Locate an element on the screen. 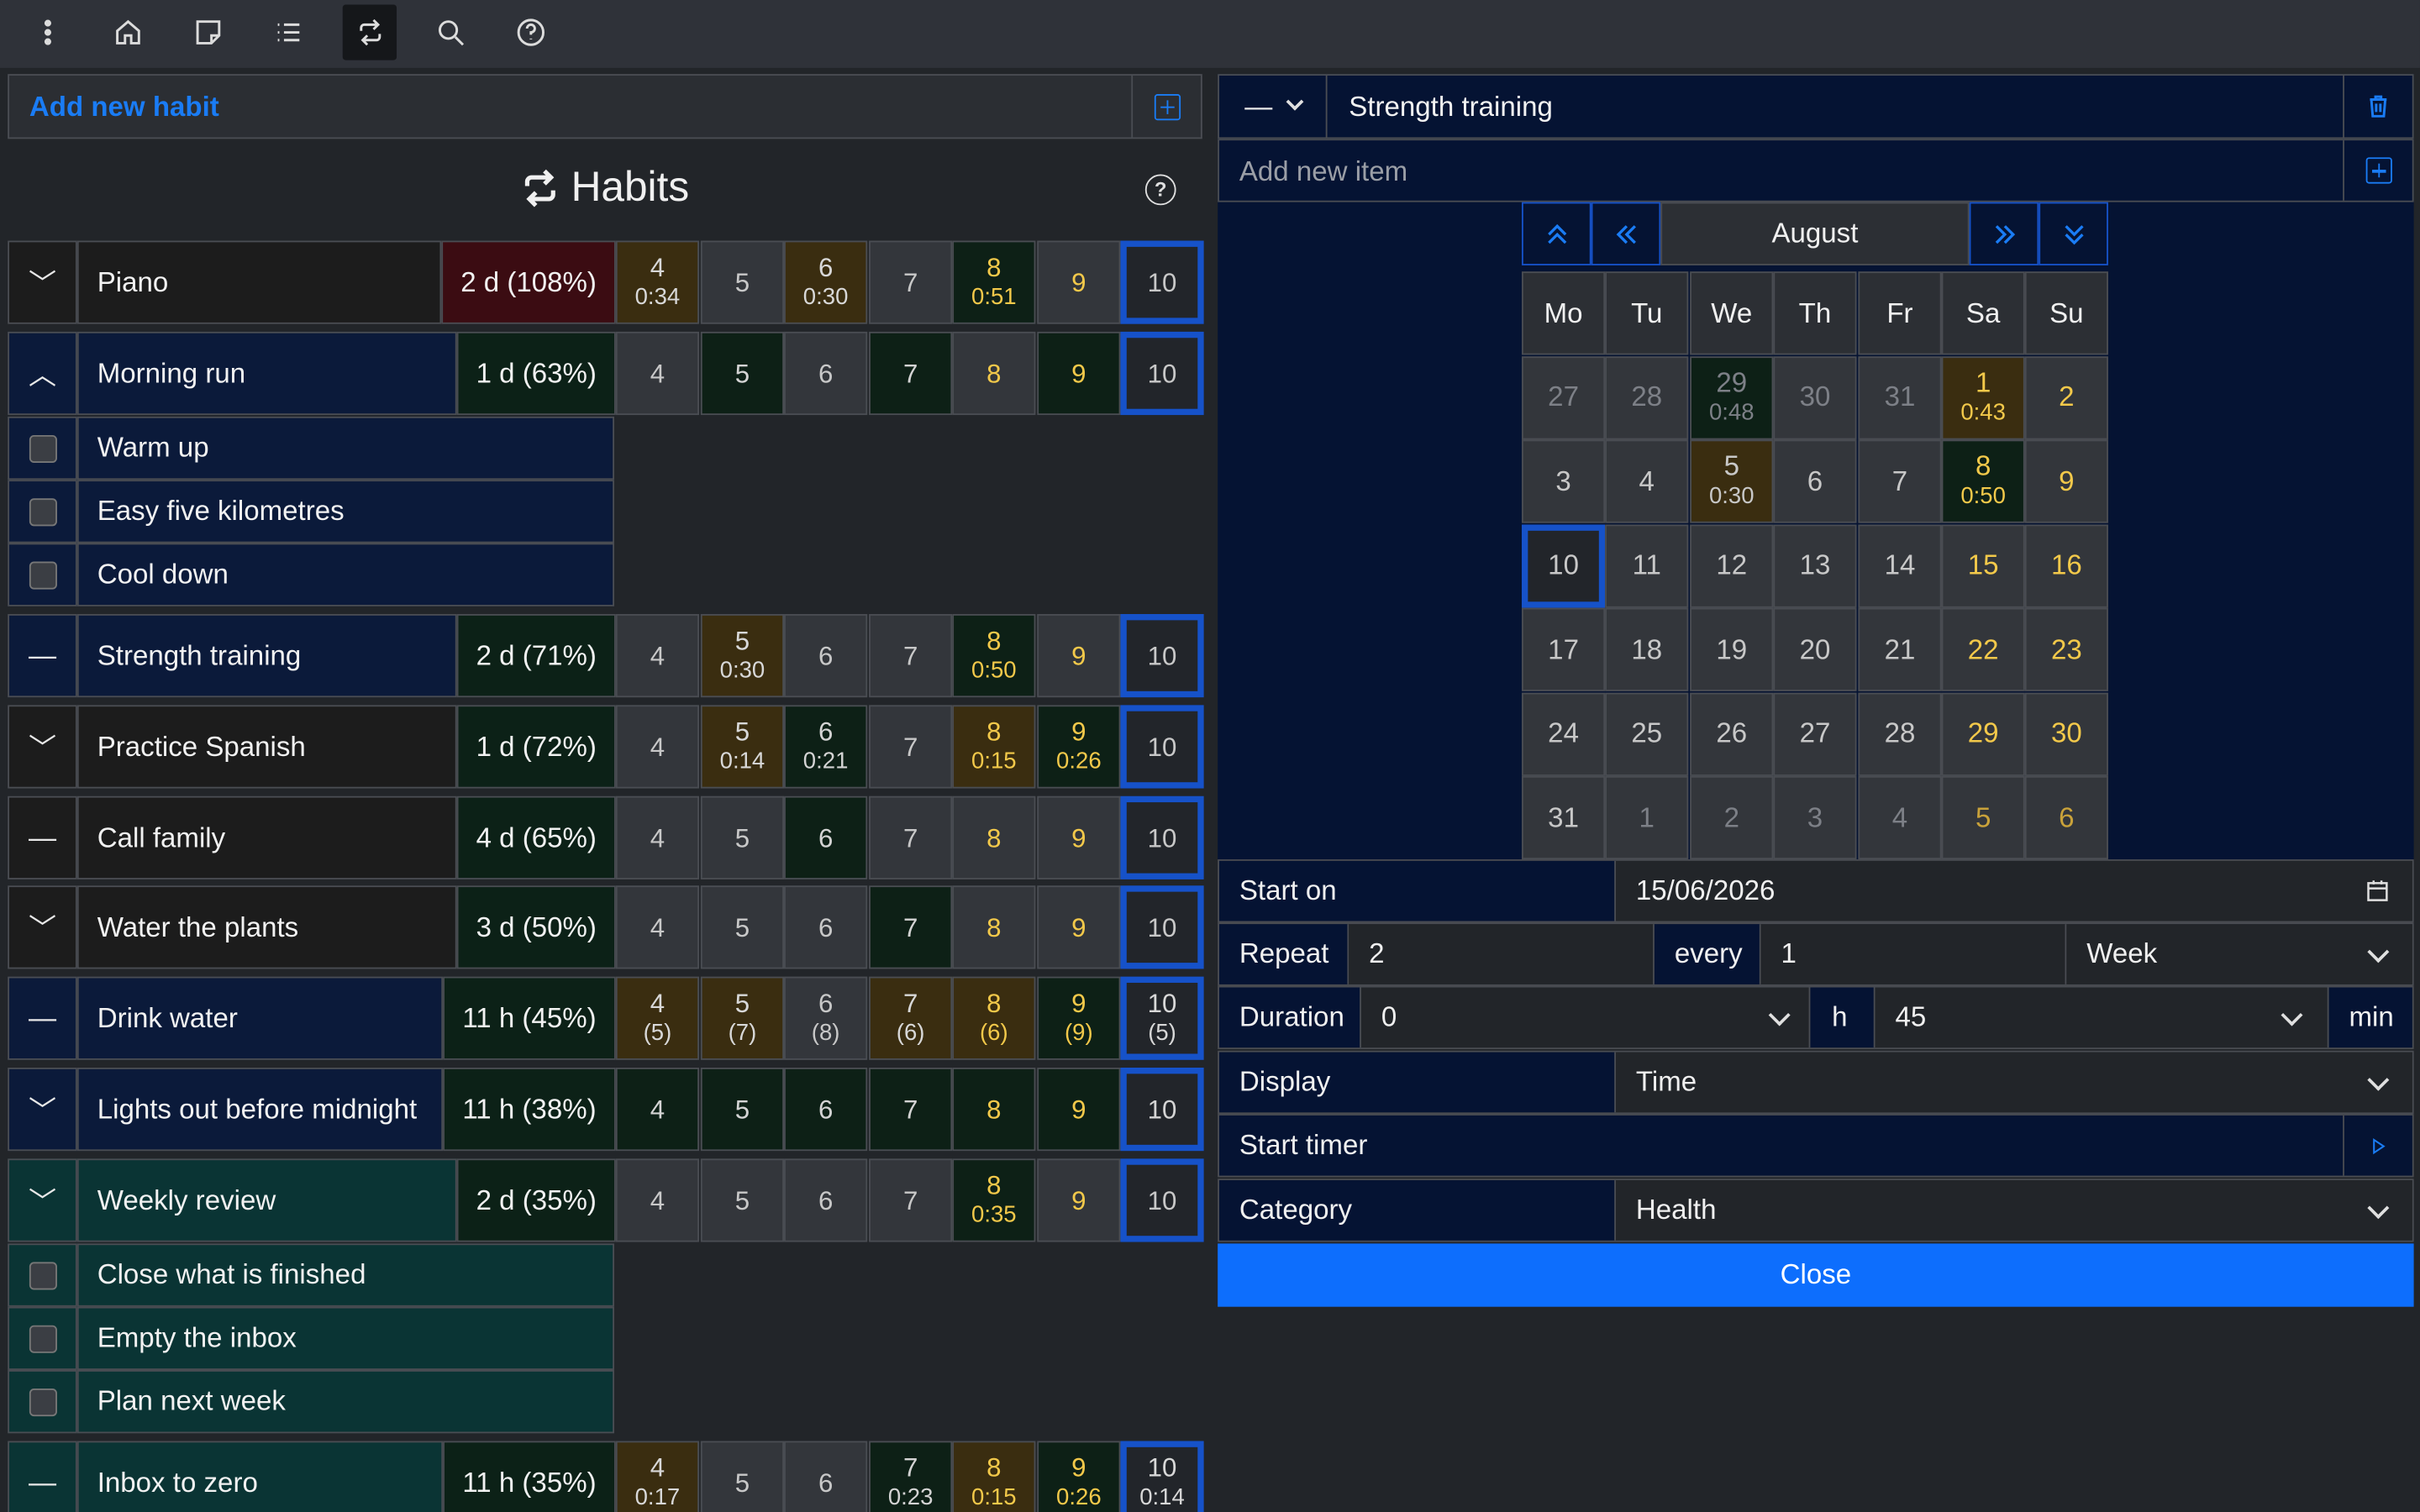  calendar-day: 12 is located at coordinates (1732, 565).